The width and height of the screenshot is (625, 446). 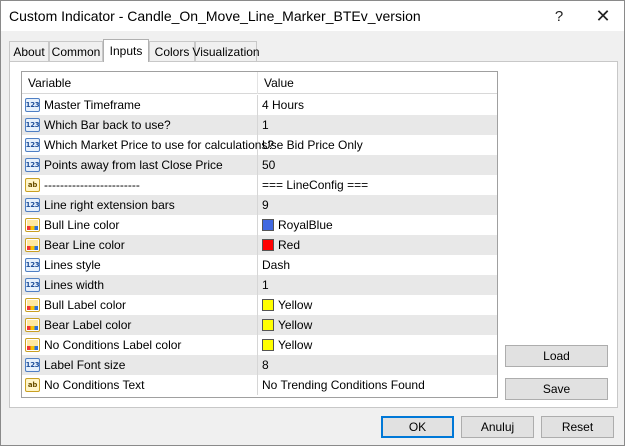 I want to click on grid-header: Variable Value, so click(x=259, y=83).